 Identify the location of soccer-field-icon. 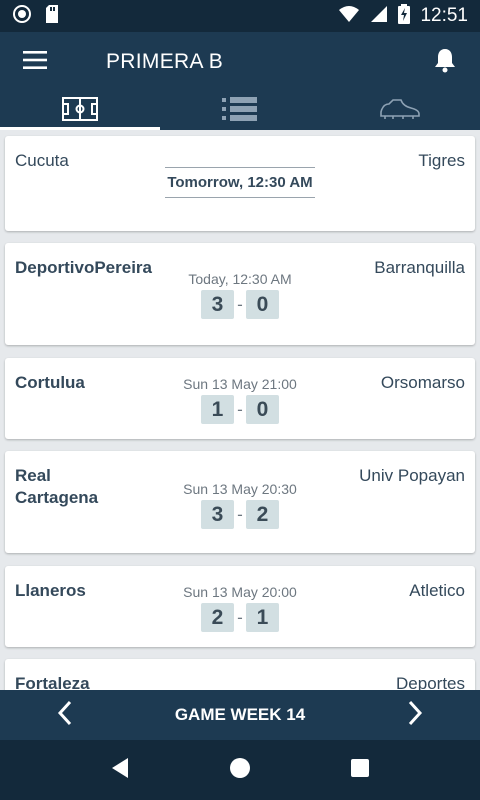
(80, 111).